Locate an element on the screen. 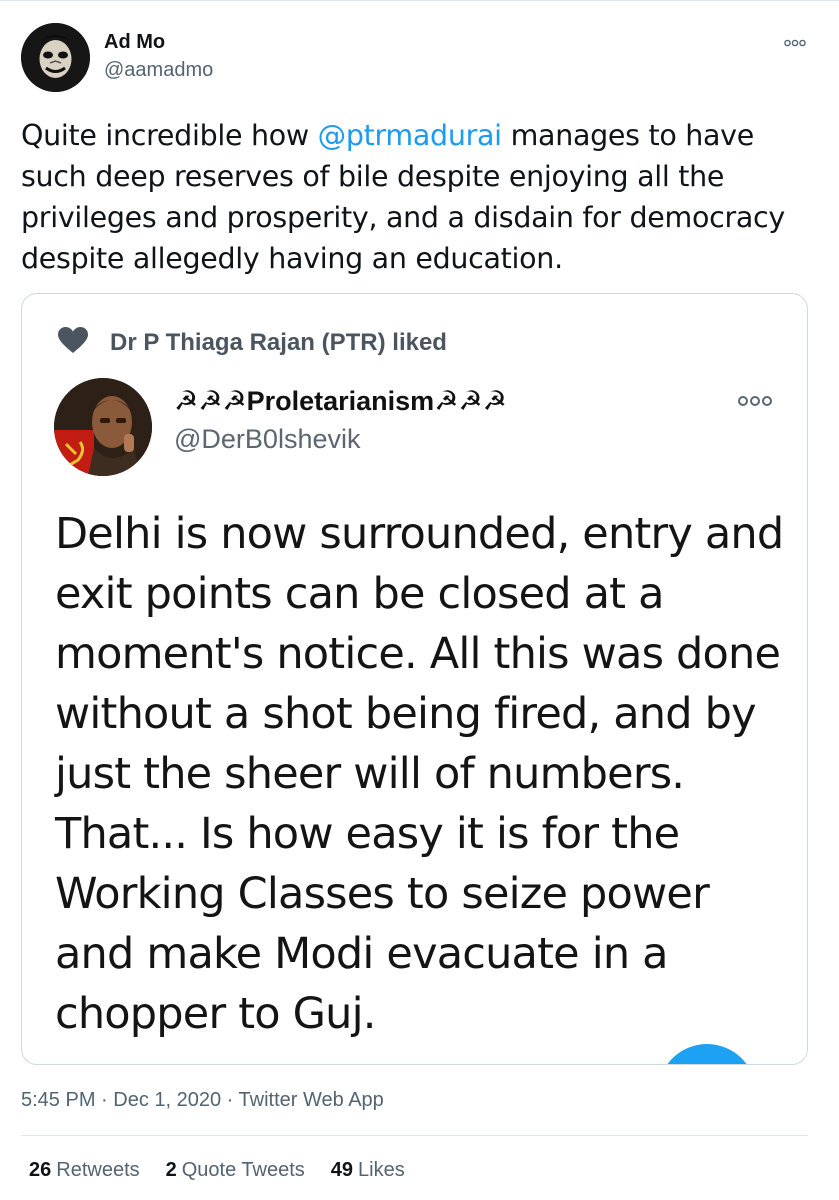  compose-fab is located at coordinates (707, 1054).